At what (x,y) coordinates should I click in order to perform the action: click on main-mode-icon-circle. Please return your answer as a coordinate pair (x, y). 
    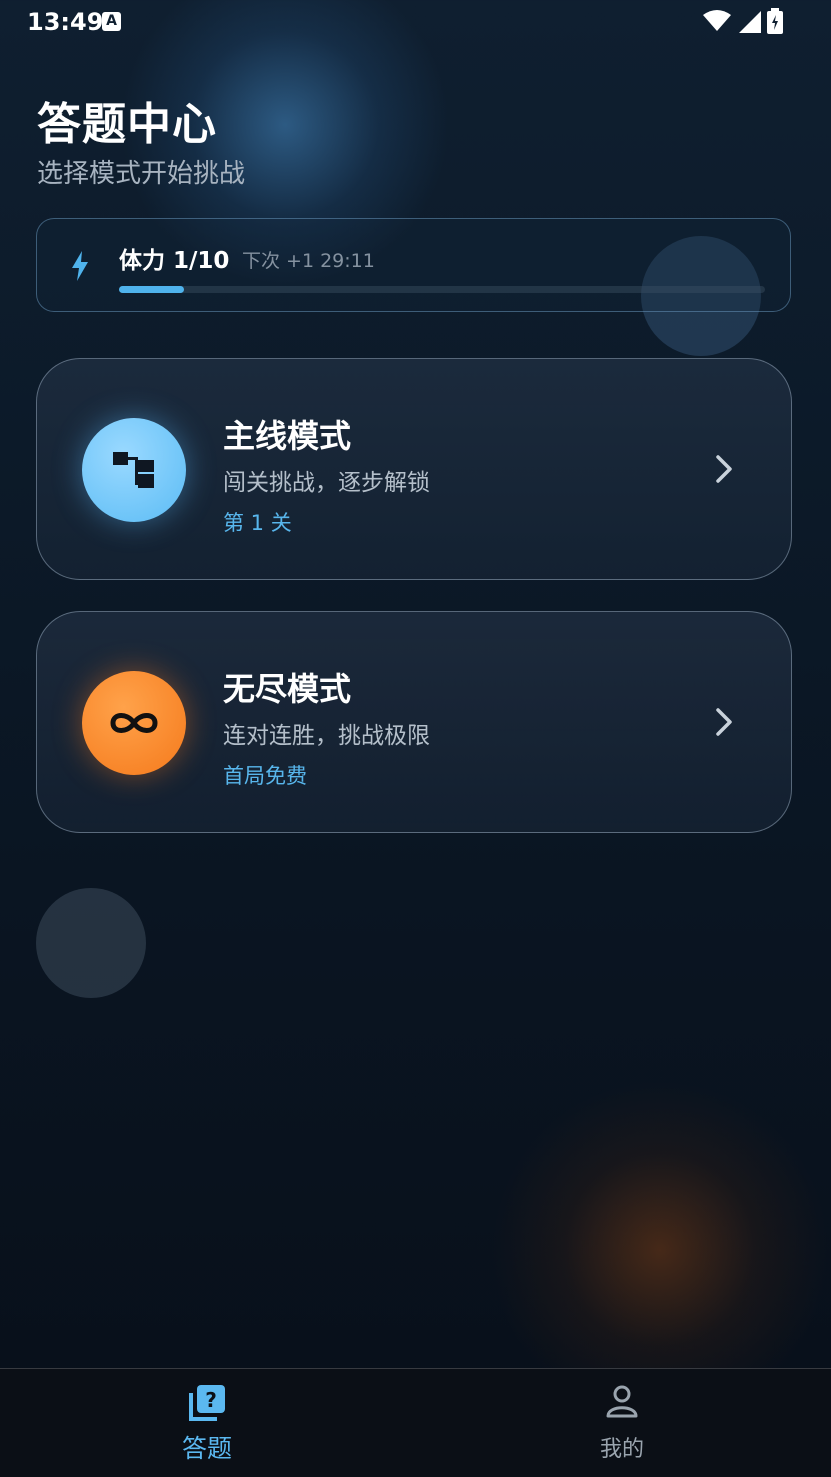
    Looking at the image, I should click on (134, 470).